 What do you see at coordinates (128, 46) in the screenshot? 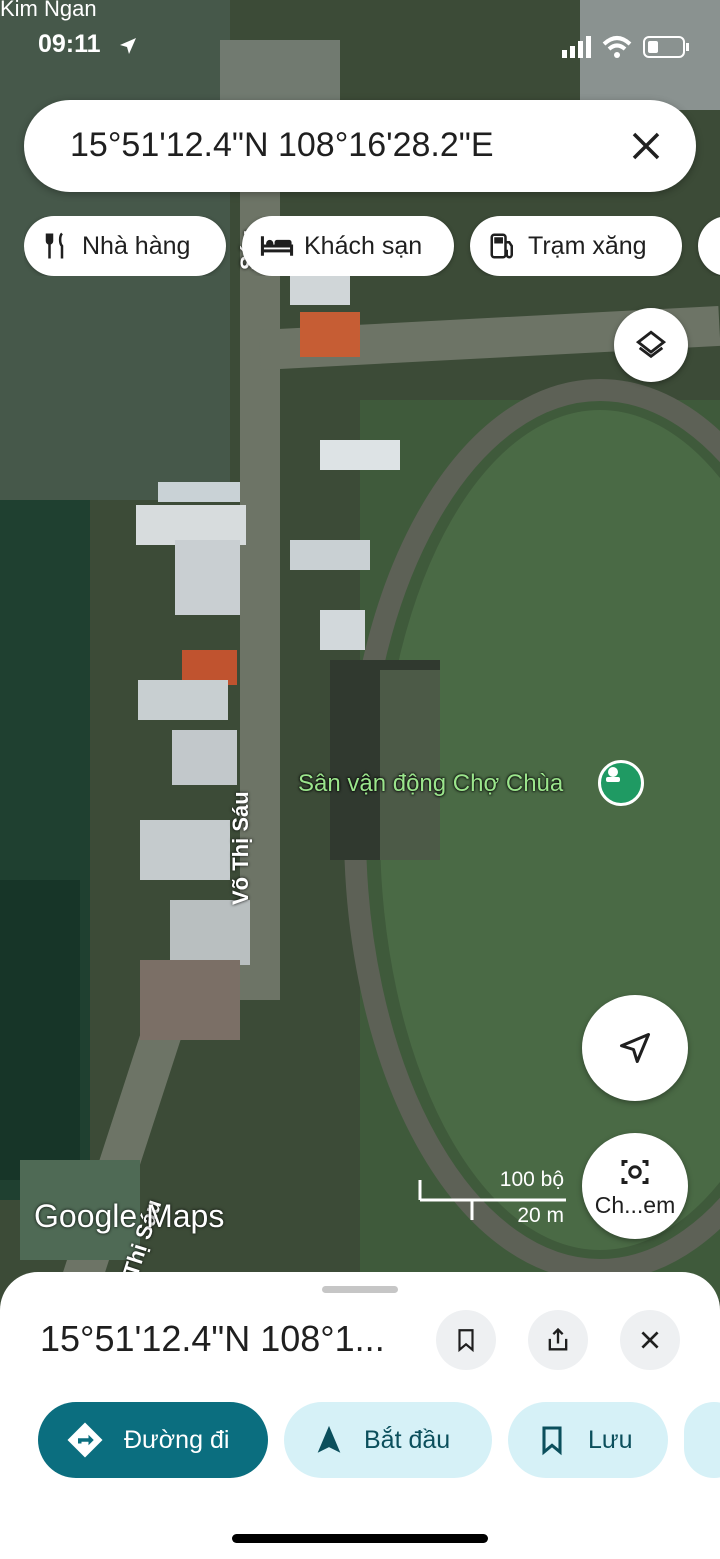
I see `location-arrow-icon` at bounding box center [128, 46].